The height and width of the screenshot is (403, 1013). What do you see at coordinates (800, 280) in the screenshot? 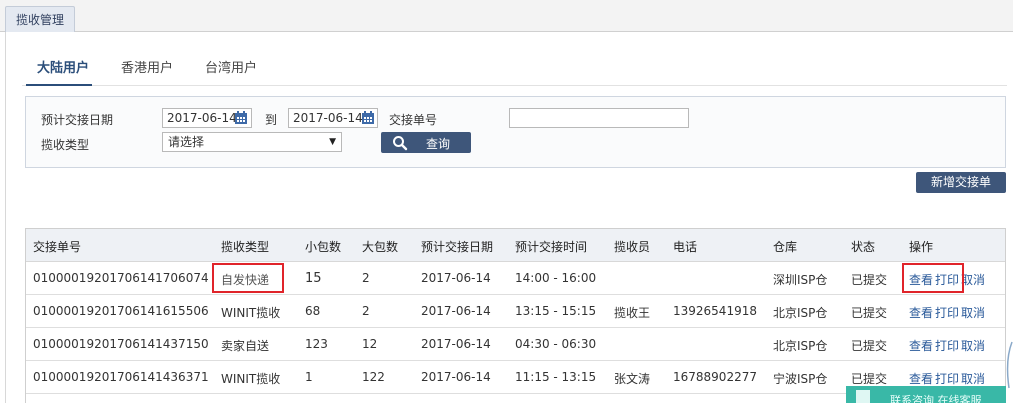
I see `warehouse: 深圳ISP仓` at bounding box center [800, 280].